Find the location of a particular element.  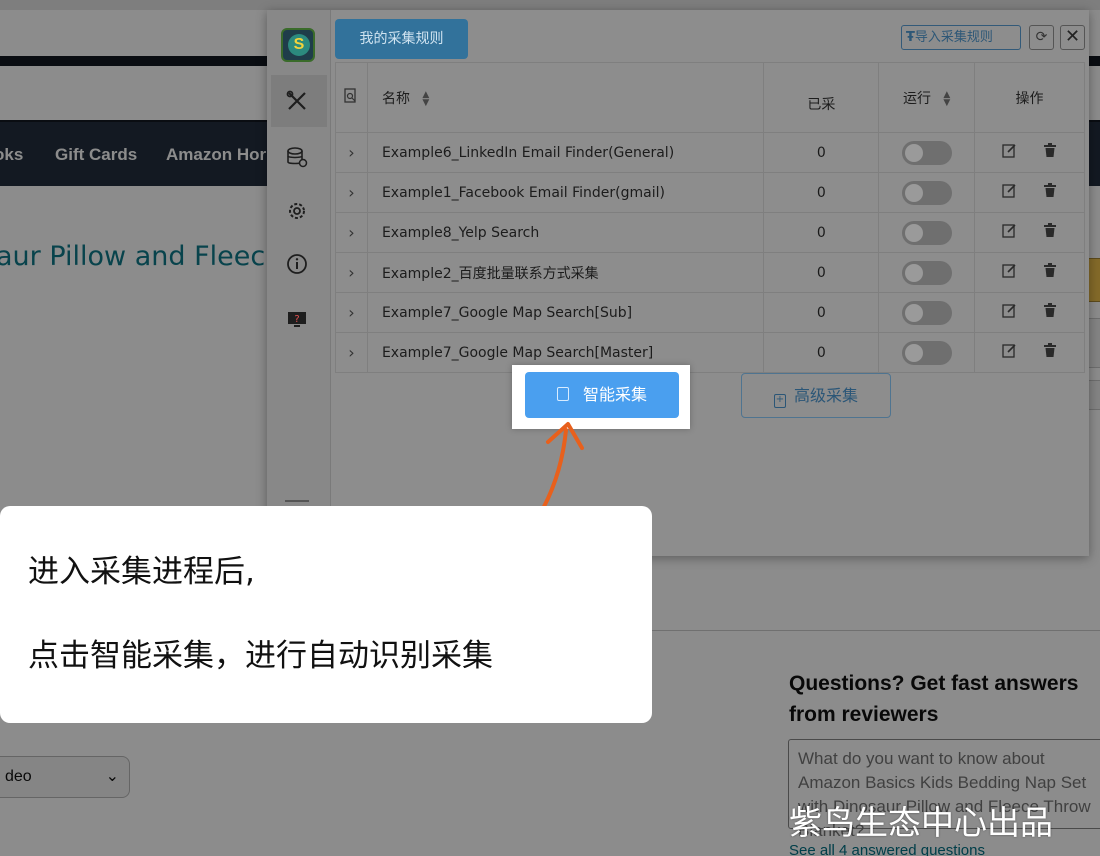

table-row: › Example7_Google Map Search[Sub] 0 is located at coordinates (710, 312).